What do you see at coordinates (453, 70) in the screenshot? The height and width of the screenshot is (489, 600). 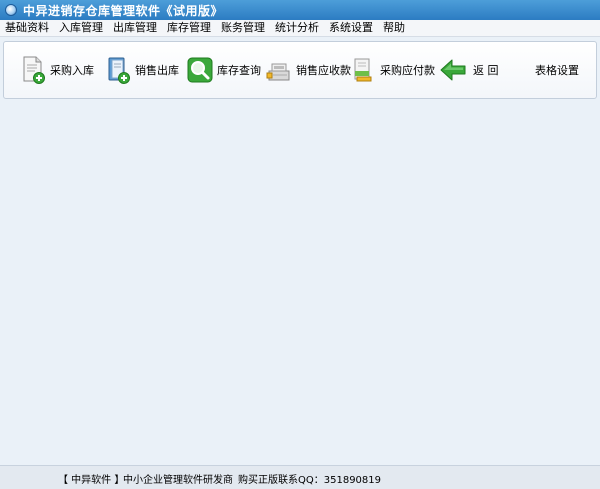 I see `green-back-arrow-icon` at bounding box center [453, 70].